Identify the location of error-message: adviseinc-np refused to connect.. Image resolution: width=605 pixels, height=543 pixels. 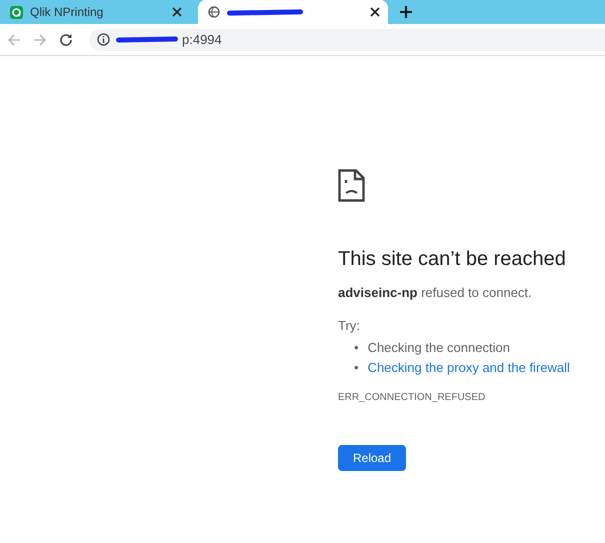
(435, 292).